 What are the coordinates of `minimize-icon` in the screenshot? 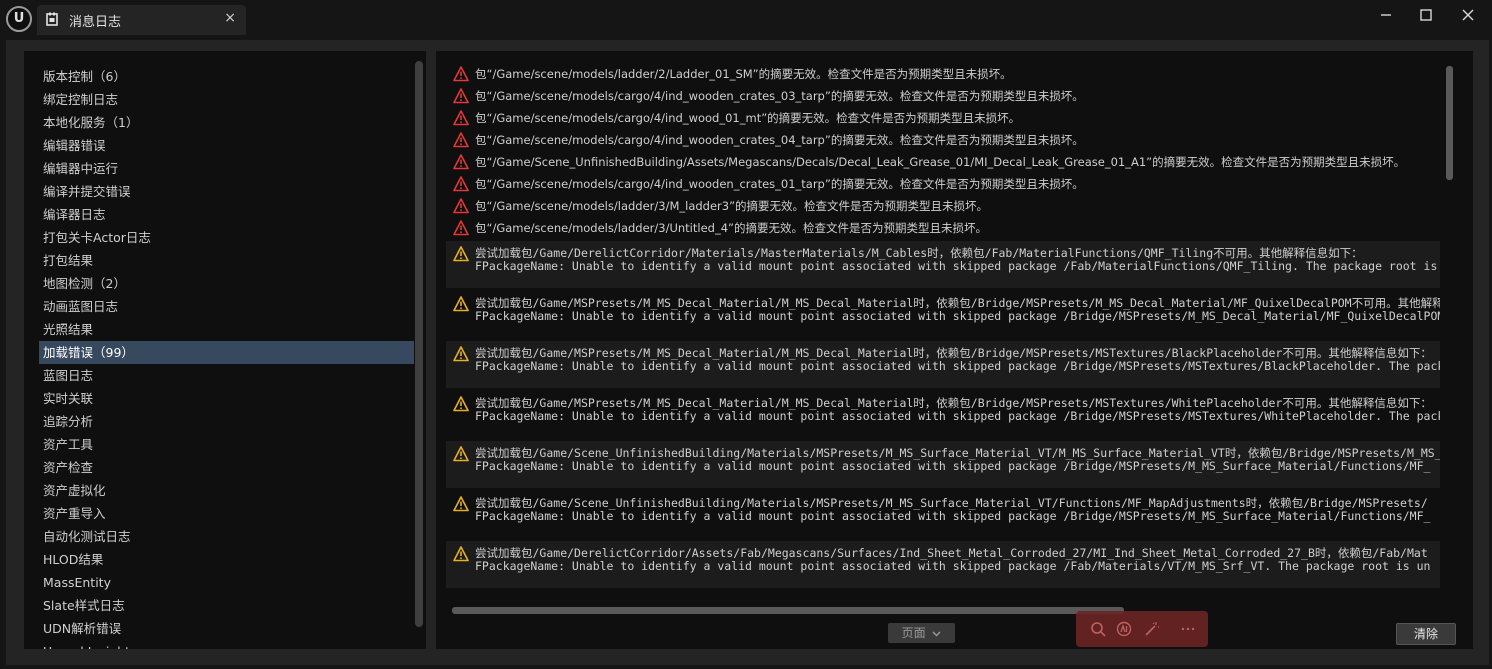 It's located at (1386, 15).